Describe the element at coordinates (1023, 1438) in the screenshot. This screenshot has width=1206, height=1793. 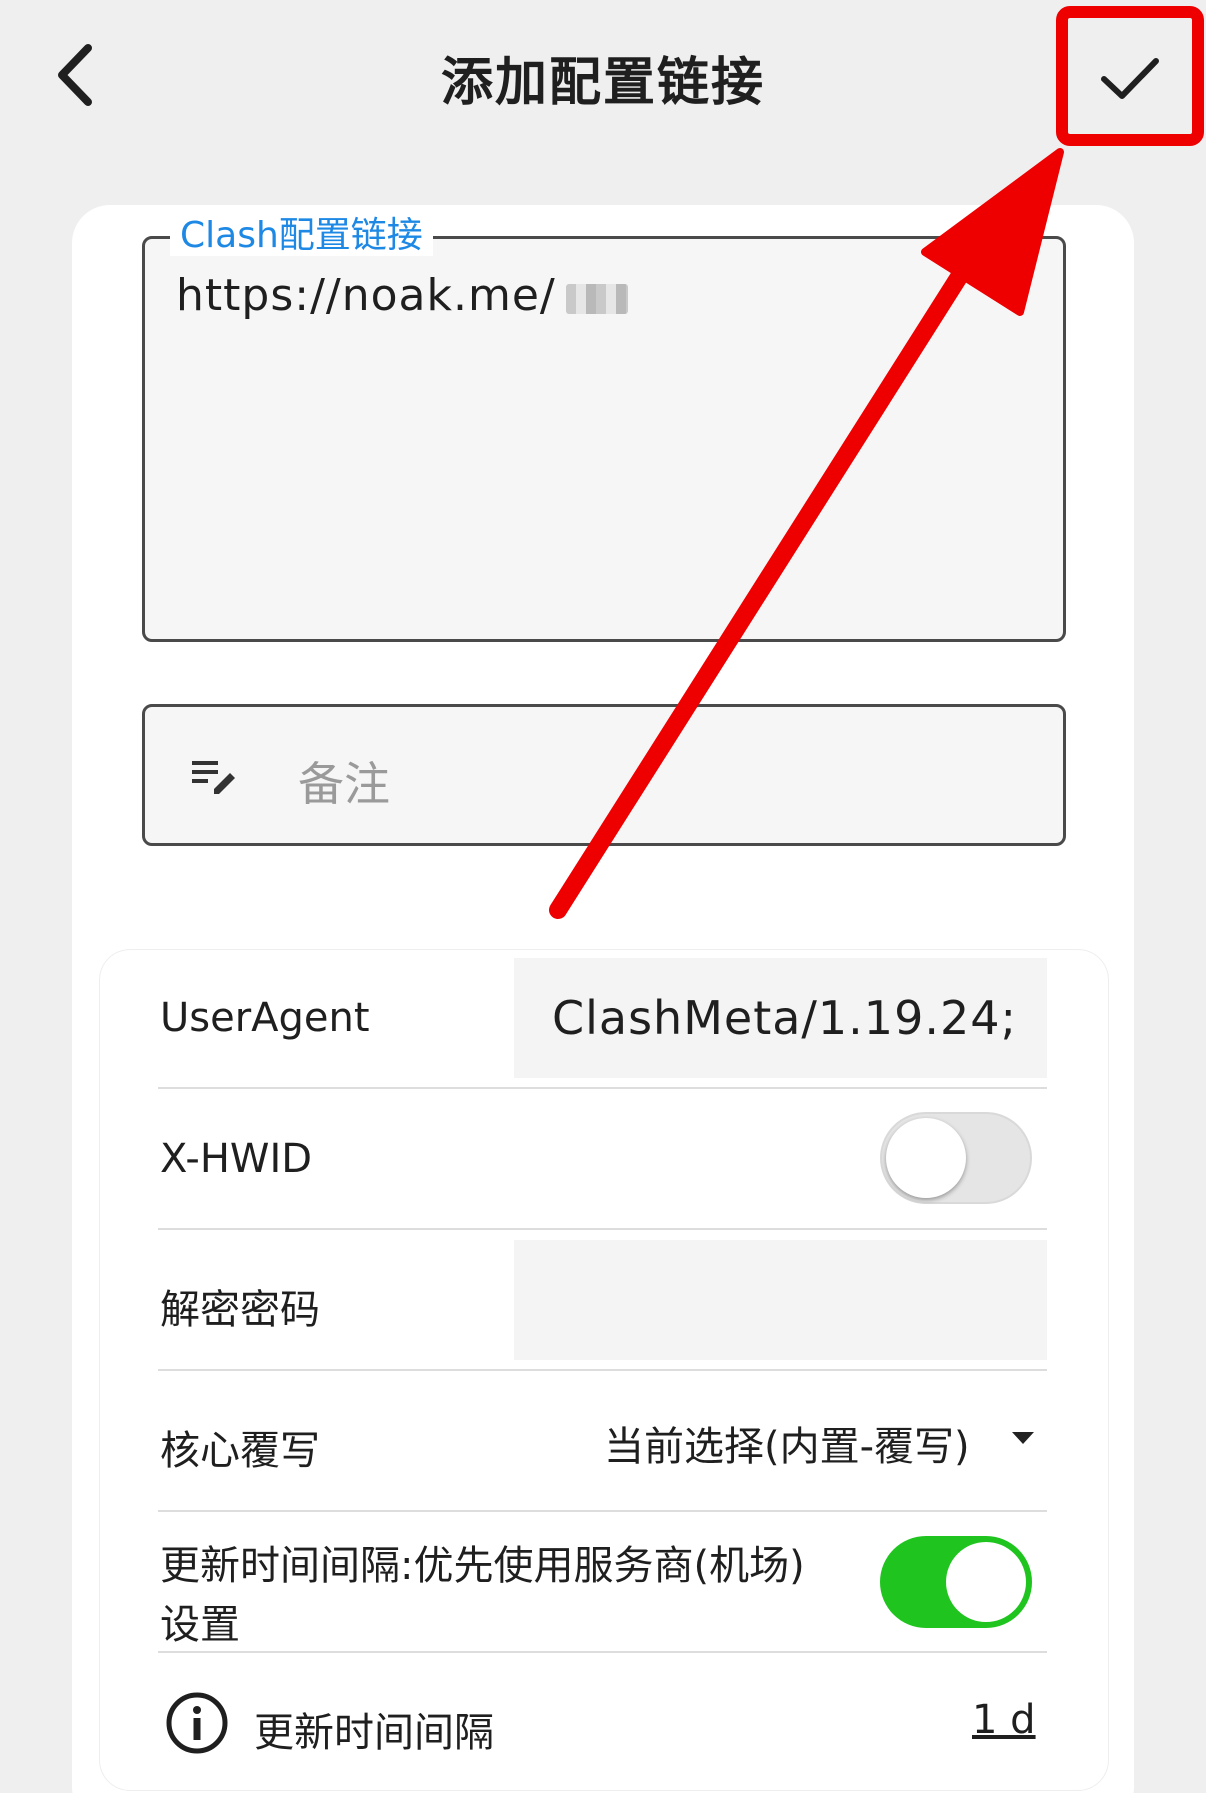
I see `dropdown-caret-icon` at that location.